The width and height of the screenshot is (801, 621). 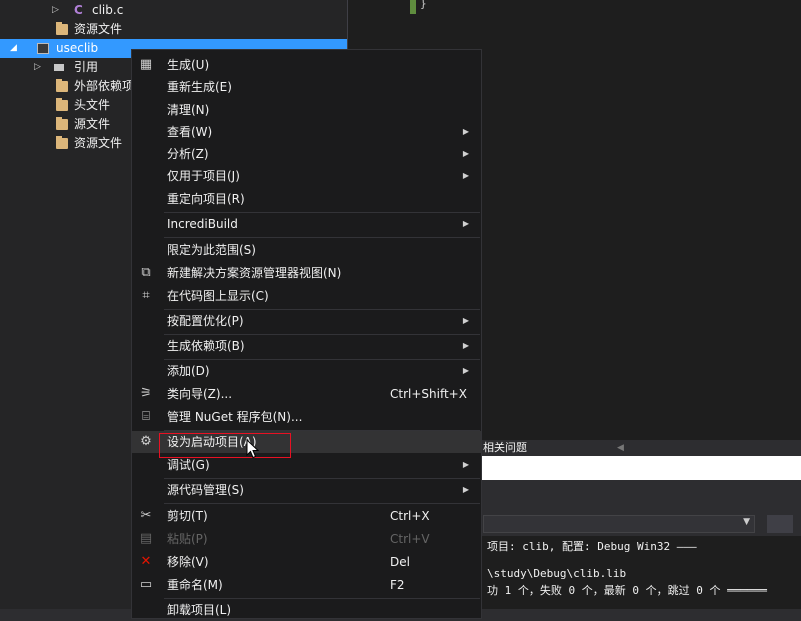 I want to click on menu-item-label: 粘贴(P), so click(x=187, y=539).